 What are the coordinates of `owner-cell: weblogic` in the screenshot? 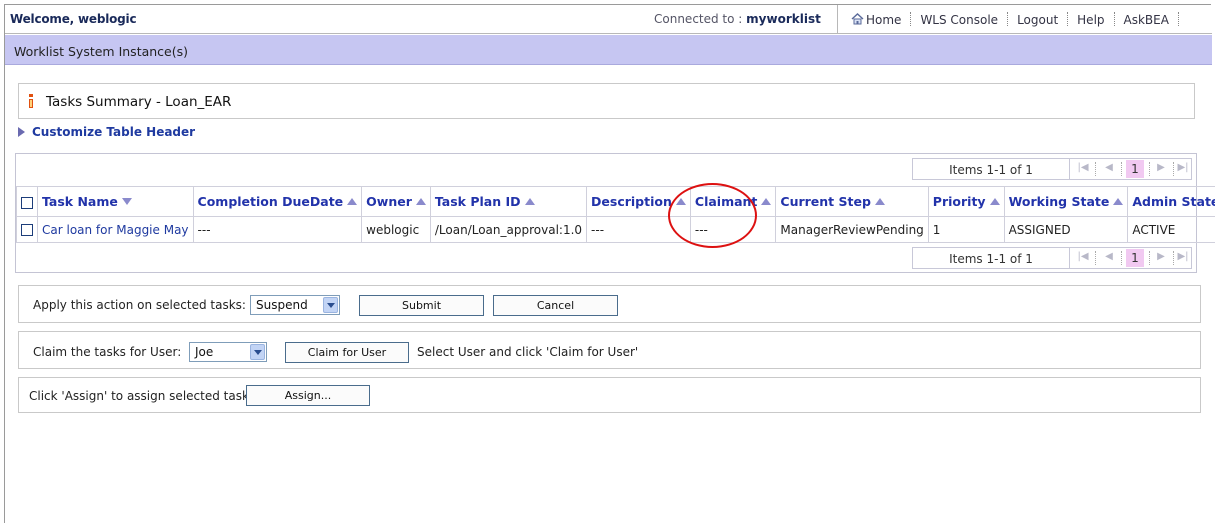 It's located at (396, 229).